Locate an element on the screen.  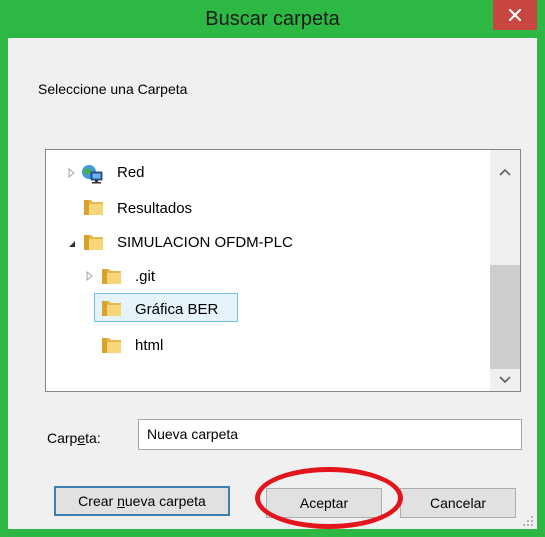
tree-item-label: SIMULACION OFDM-PLC is located at coordinates (205, 242).